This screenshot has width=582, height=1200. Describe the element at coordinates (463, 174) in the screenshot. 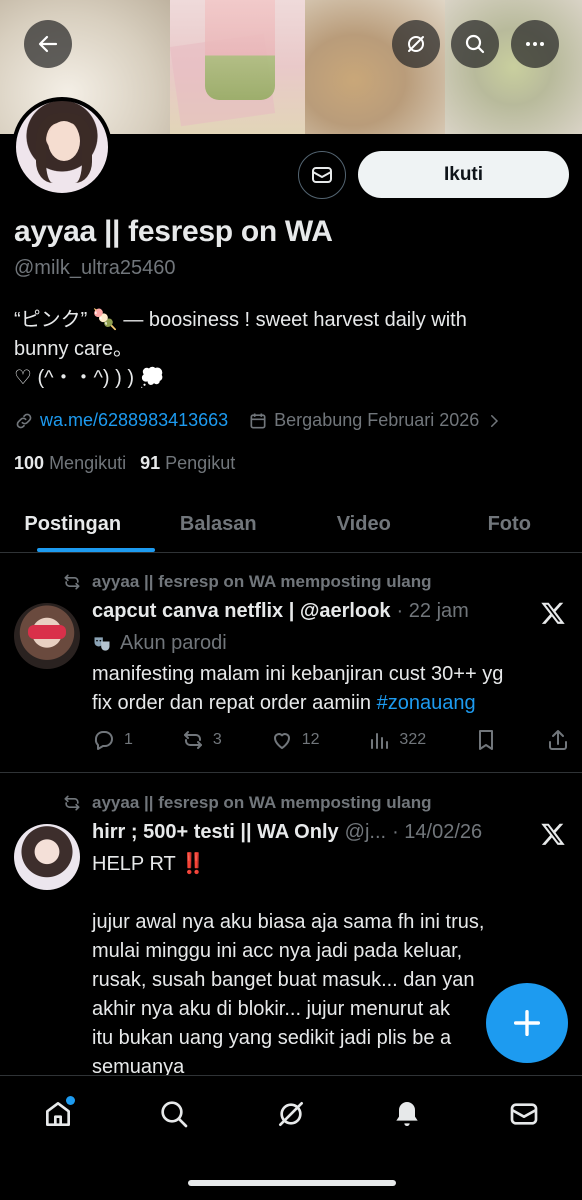

I see `follow-button: Ikuti` at that location.